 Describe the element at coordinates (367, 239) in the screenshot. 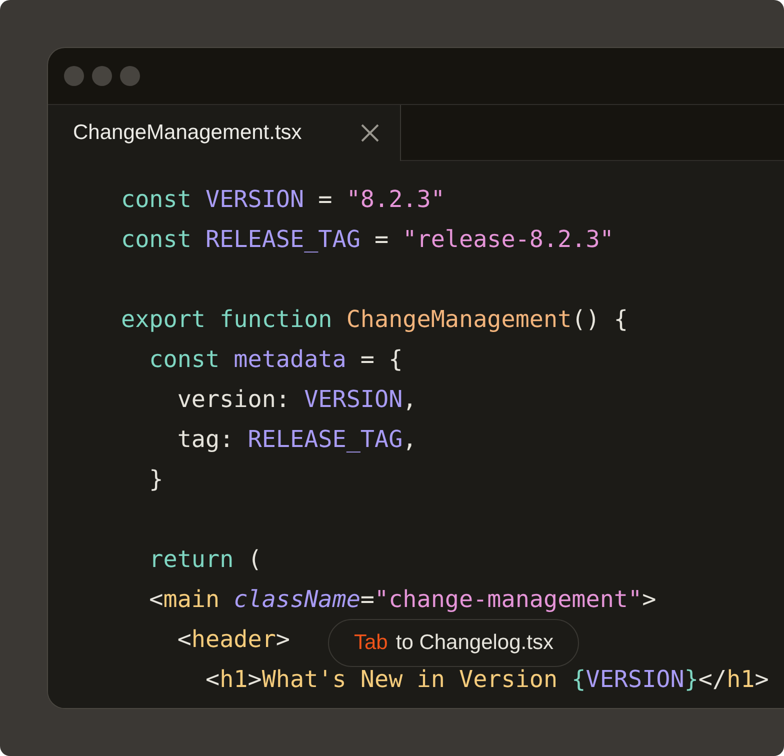

I see `code-line: const RELEASE_TAG = "release-8.2.3"` at that location.